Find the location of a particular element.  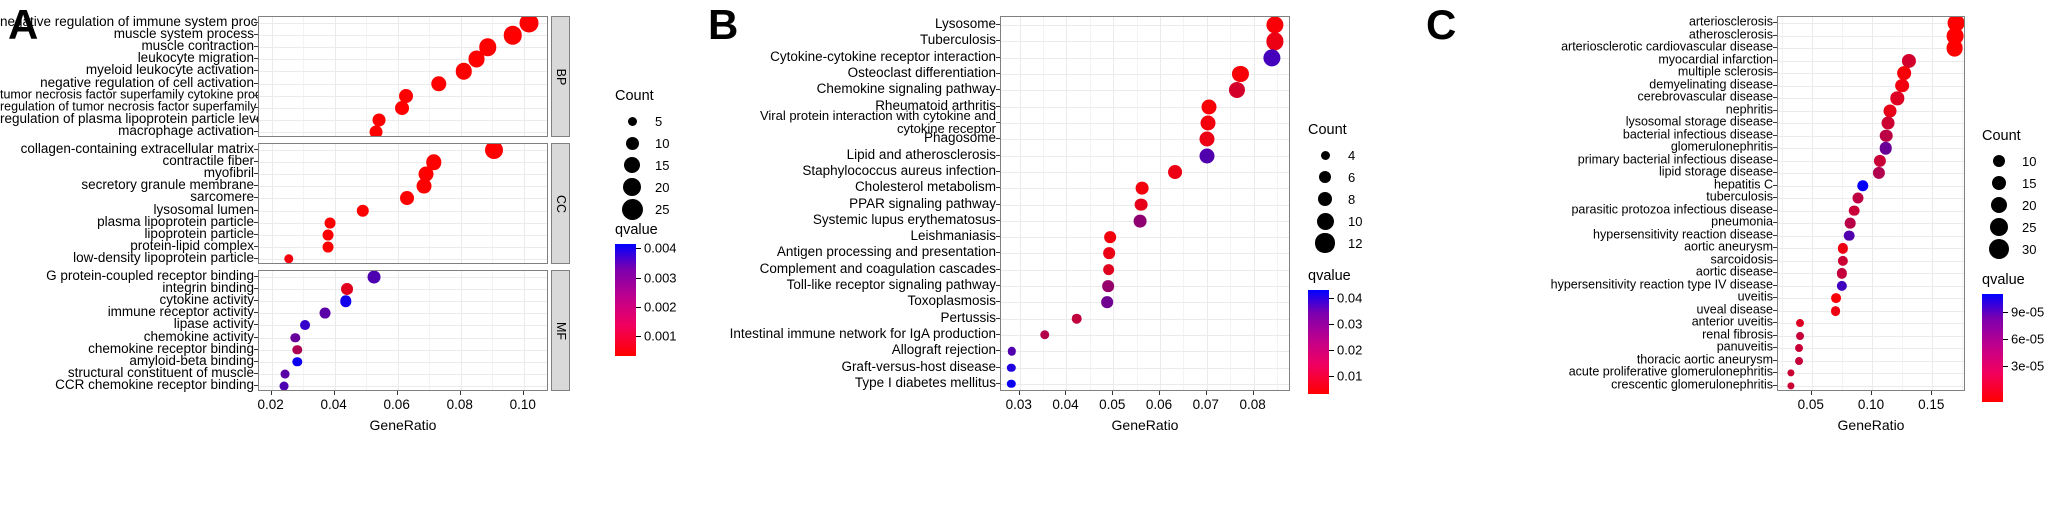

legend-size-row: 30 is located at coordinates (2009, 249).